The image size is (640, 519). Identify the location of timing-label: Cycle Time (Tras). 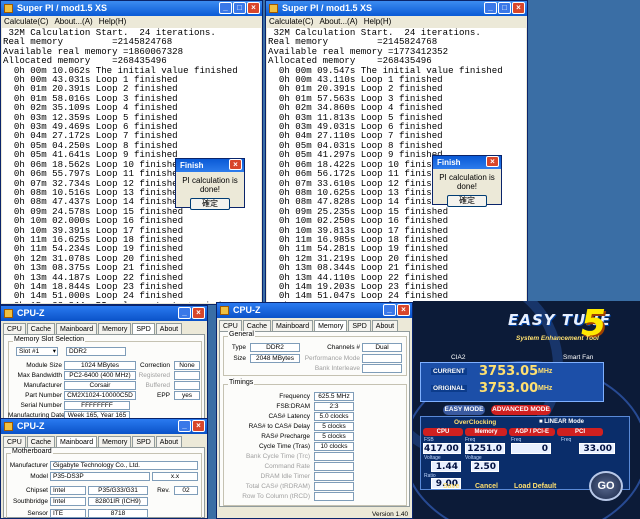
(284, 446).